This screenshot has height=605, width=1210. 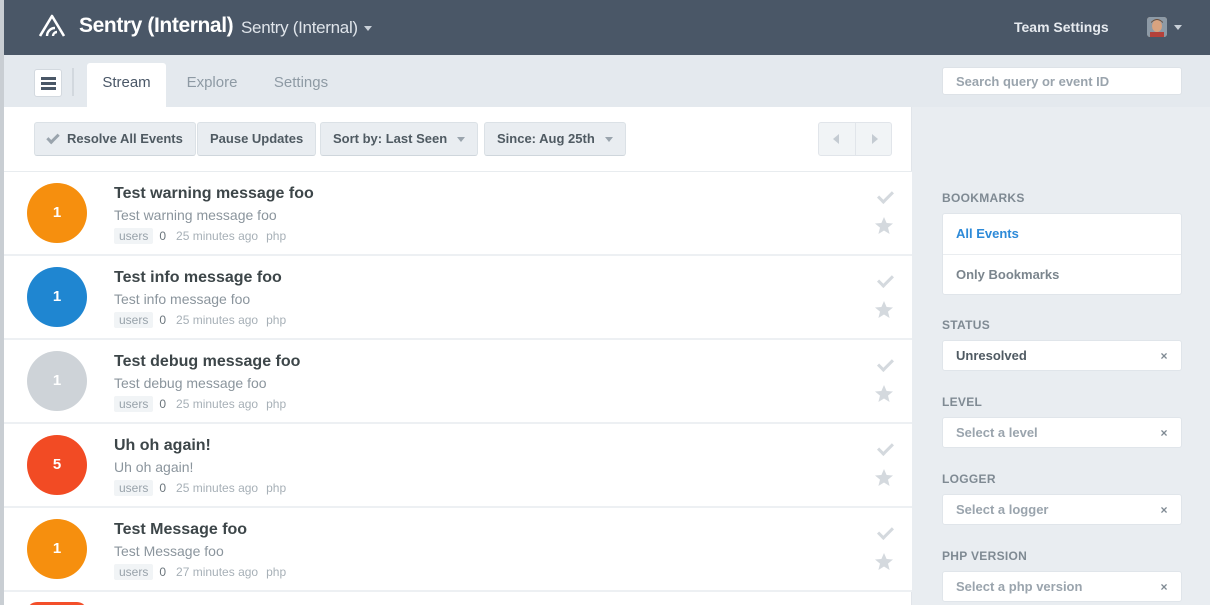 What do you see at coordinates (1002, 509) in the screenshot?
I see `logger-filter-placeholder: Select a logger` at bounding box center [1002, 509].